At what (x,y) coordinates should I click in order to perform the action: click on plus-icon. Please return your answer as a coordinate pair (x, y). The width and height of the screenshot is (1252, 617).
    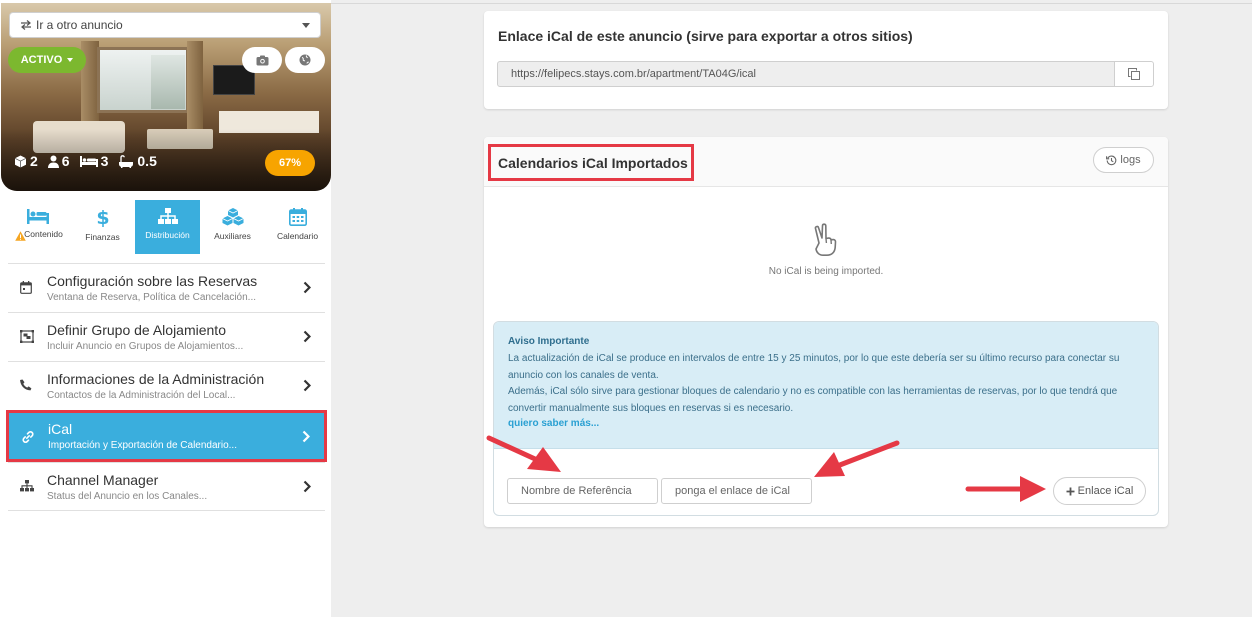
    Looking at the image, I should click on (1070, 491).